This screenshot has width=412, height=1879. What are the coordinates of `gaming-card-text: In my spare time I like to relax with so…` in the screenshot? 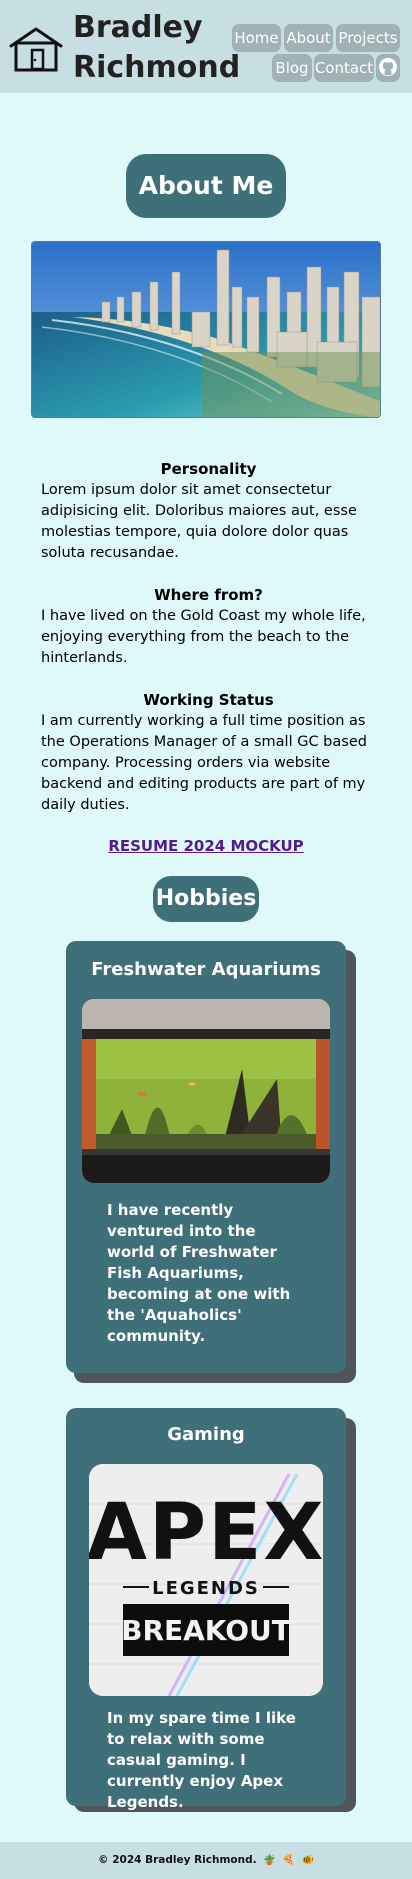 It's located at (201, 1760).